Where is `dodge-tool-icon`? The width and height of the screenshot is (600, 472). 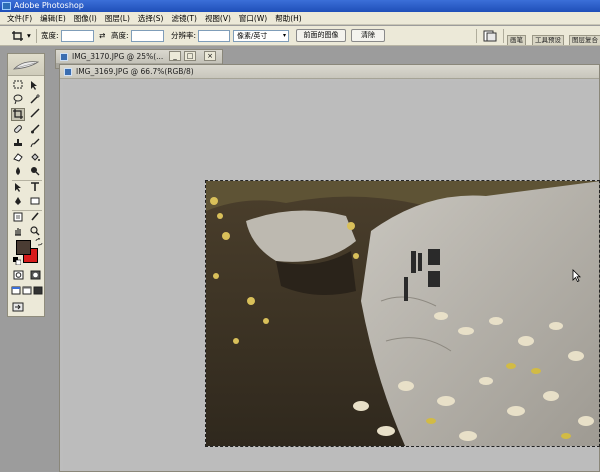
dodge-tool-icon is located at coordinates (35, 172).